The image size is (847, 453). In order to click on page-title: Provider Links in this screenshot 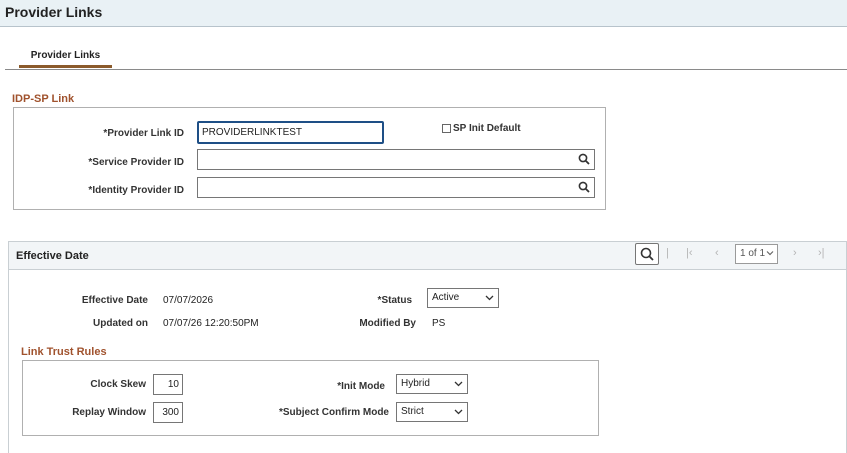, I will do `click(54, 12)`.